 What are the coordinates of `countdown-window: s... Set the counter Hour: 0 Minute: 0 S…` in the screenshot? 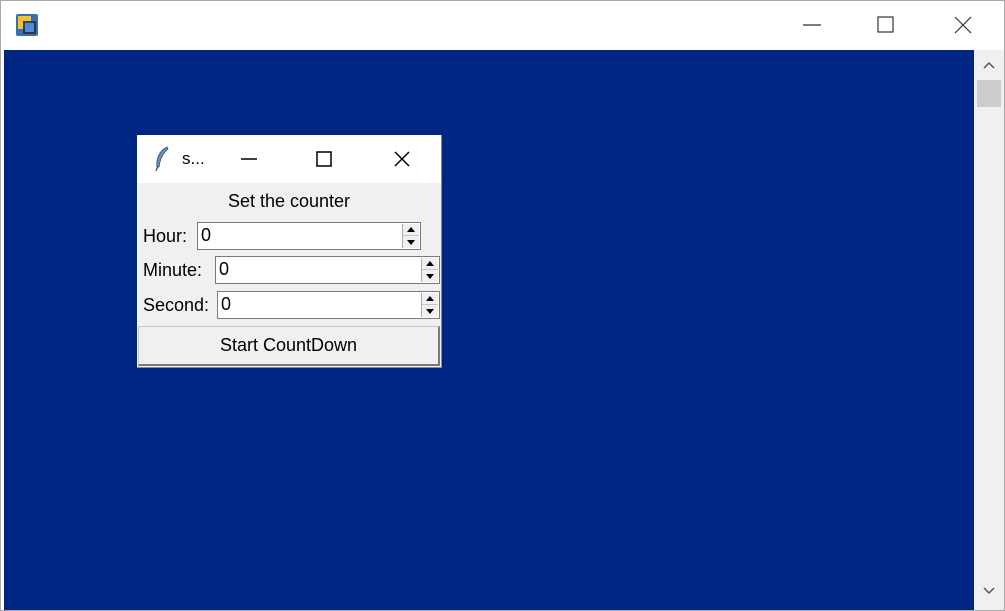 It's located at (289, 251).